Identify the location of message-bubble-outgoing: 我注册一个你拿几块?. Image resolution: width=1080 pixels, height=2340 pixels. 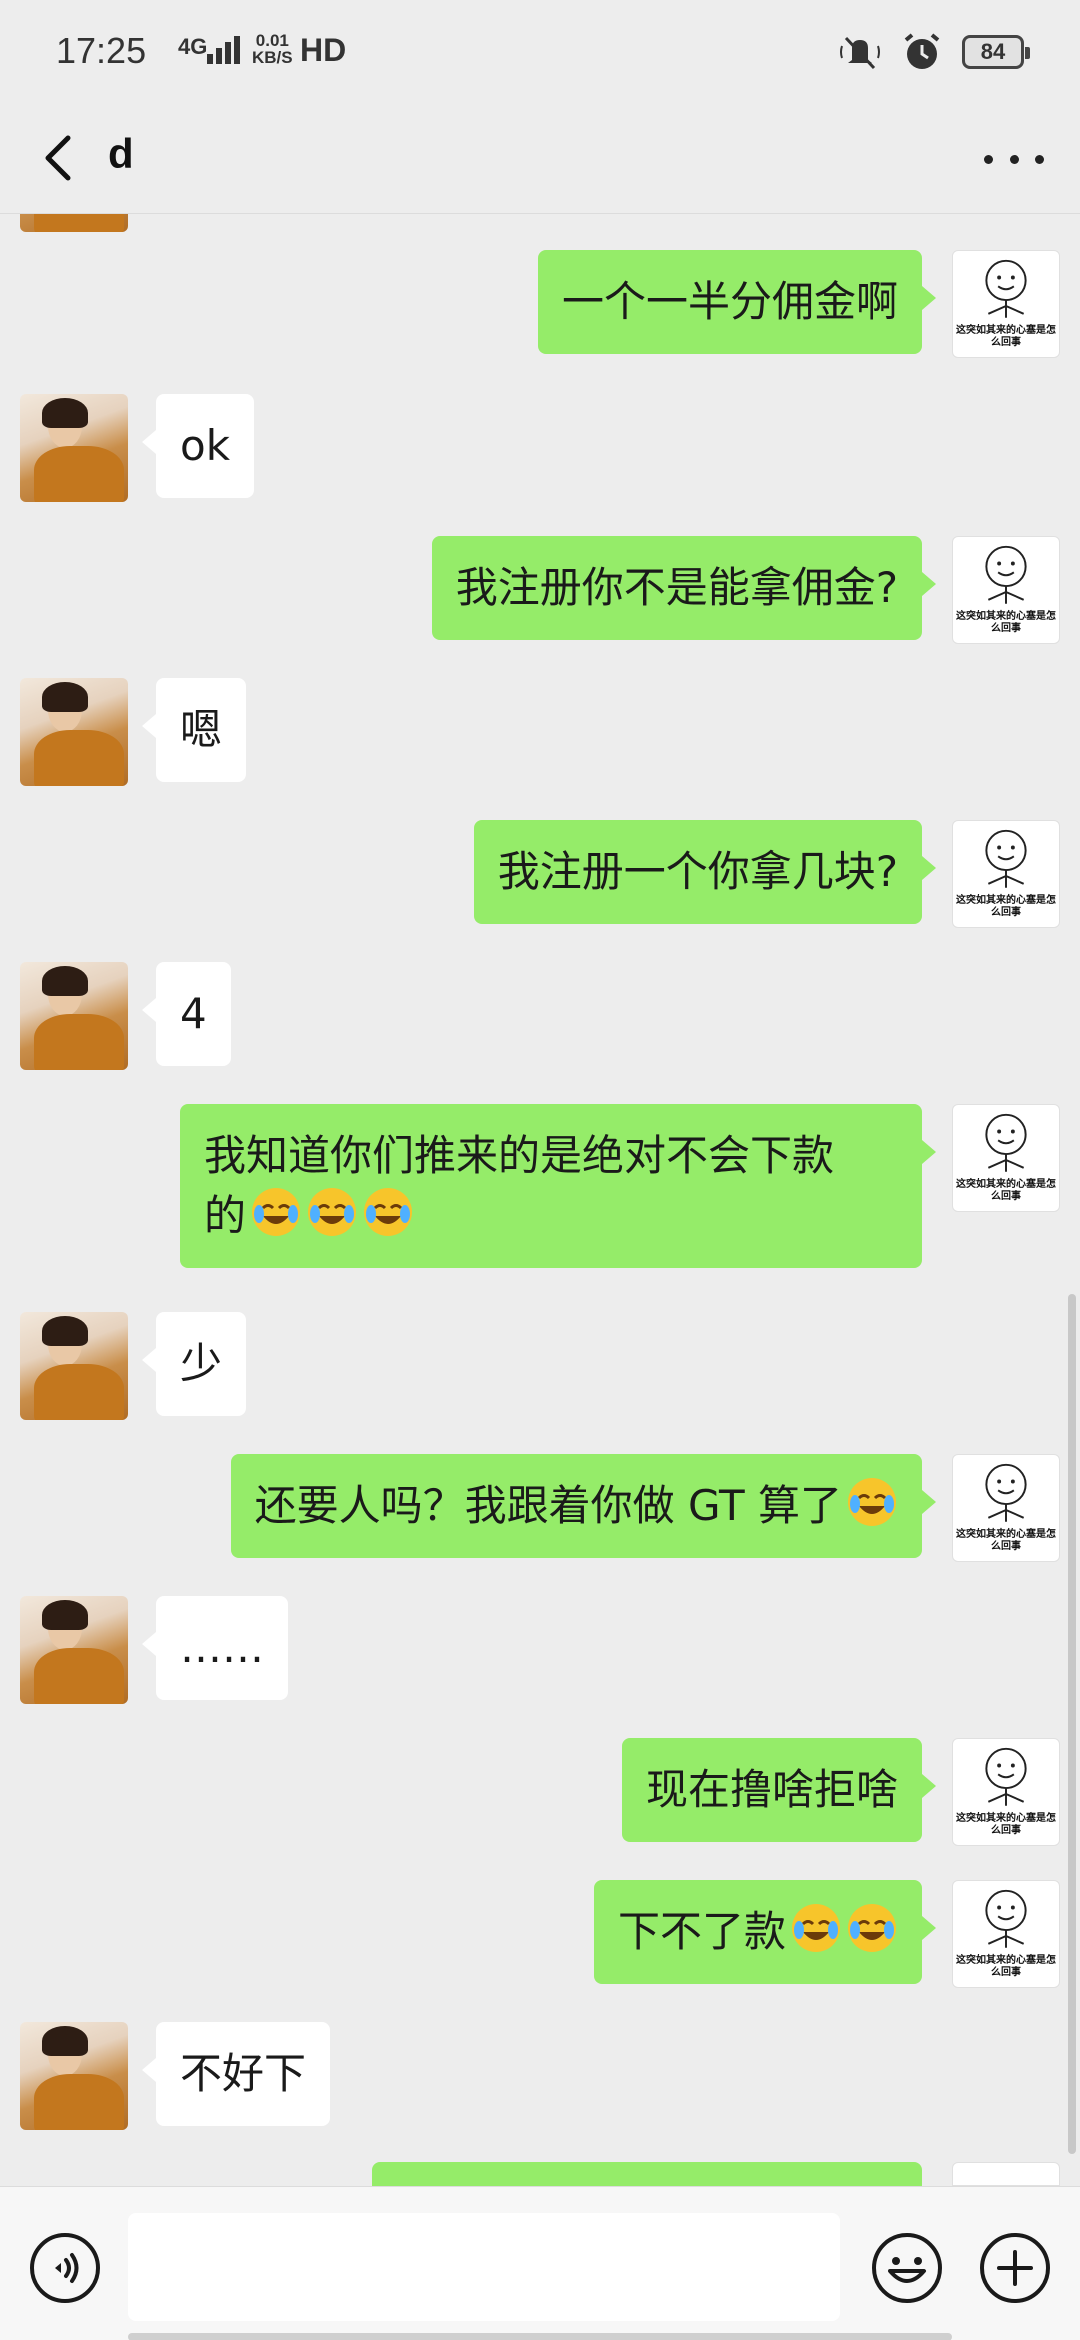
(705, 872).